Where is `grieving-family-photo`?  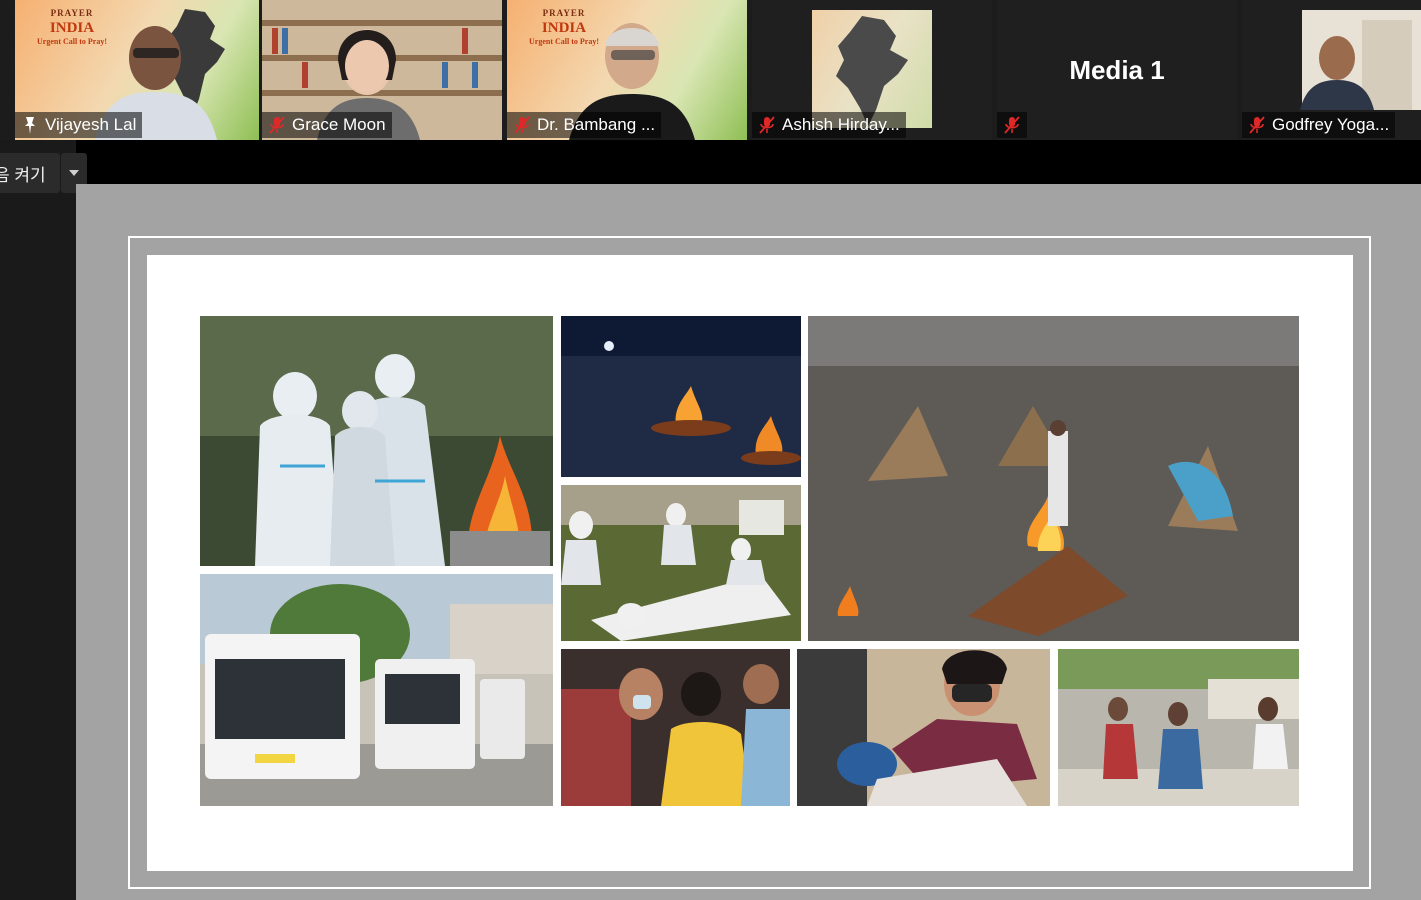
grieving-family-photo is located at coordinates (675, 727).